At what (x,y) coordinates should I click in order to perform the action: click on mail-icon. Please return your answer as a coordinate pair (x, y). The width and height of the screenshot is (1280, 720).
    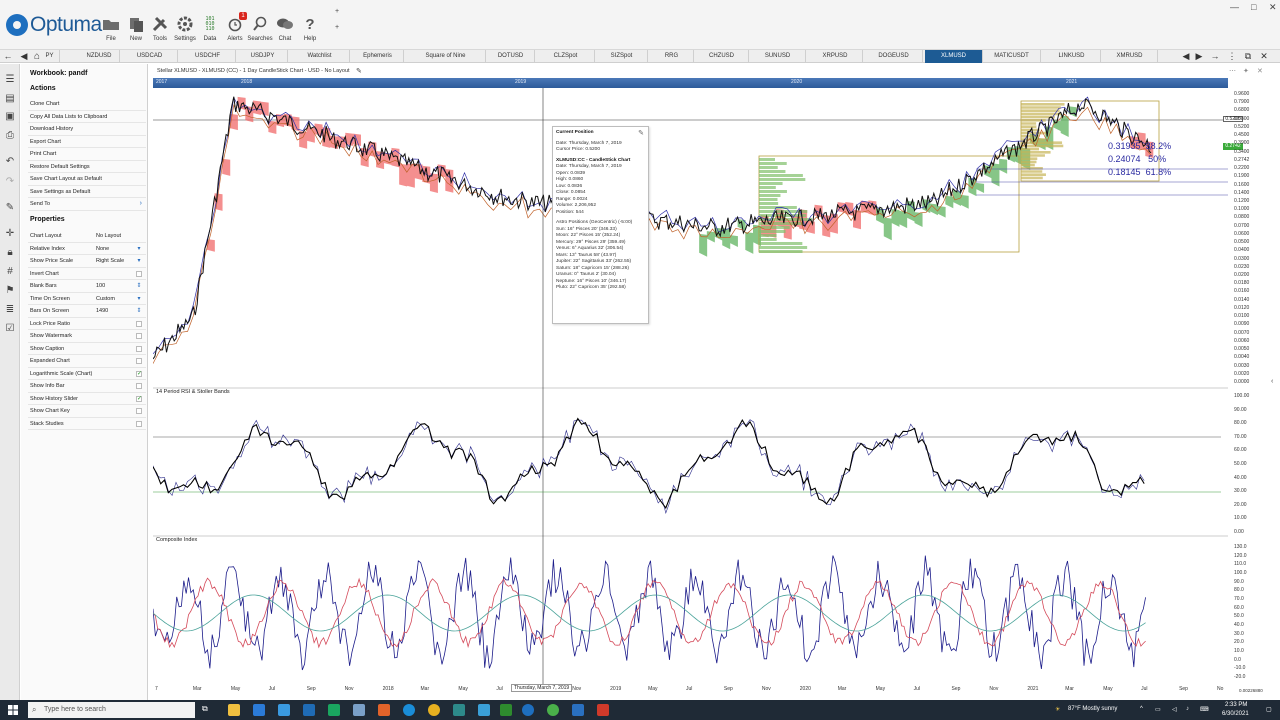
    Looking at the image, I should click on (259, 710).